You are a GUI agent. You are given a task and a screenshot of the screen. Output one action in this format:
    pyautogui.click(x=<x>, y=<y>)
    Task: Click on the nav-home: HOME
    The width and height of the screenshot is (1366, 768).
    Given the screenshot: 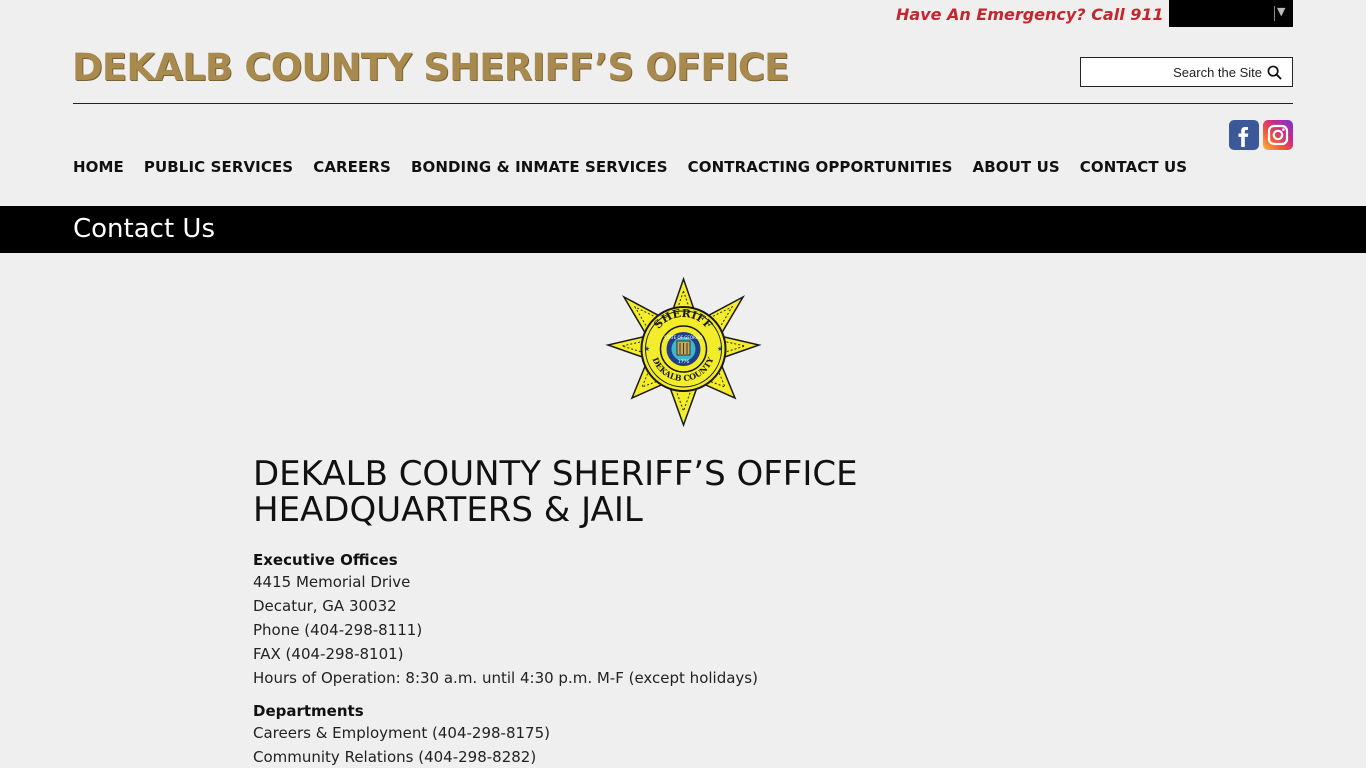 What is the action you would take?
    pyautogui.click(x=98, y=167)
    